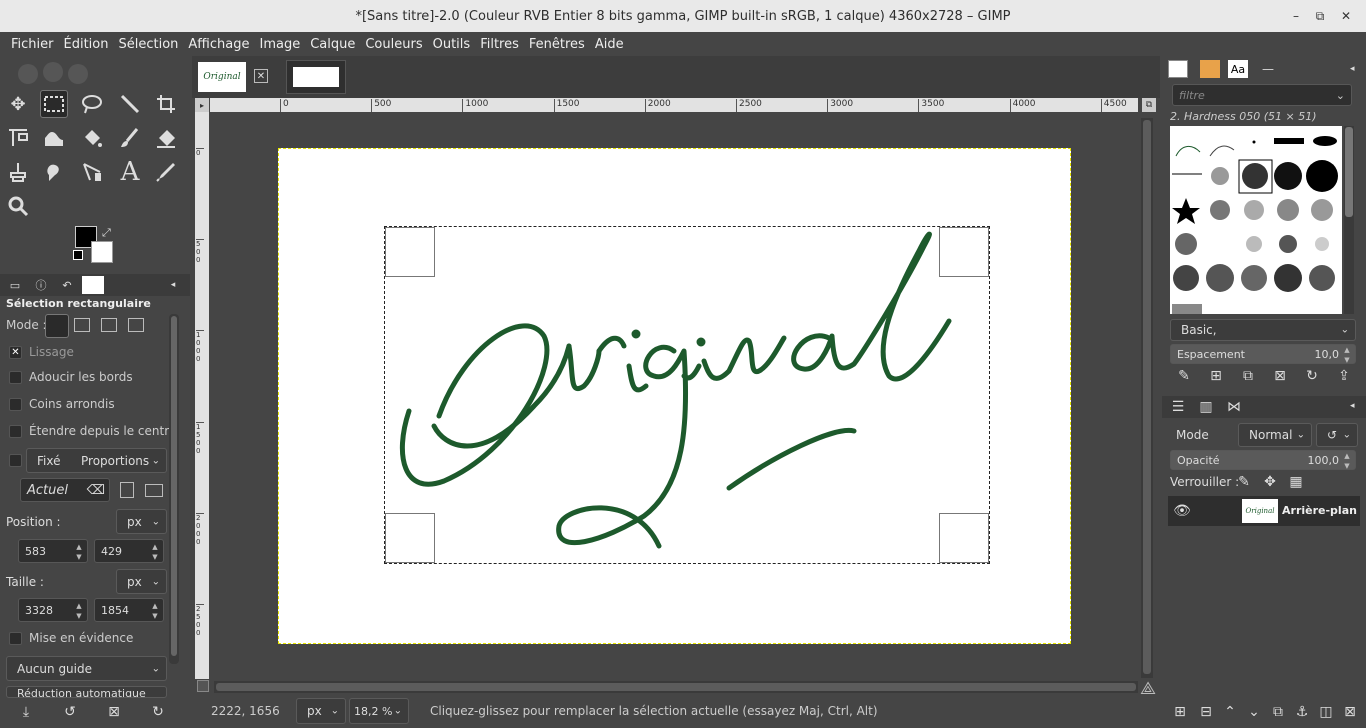  I want to click on menu-edition: Édition, so click(86, 44).